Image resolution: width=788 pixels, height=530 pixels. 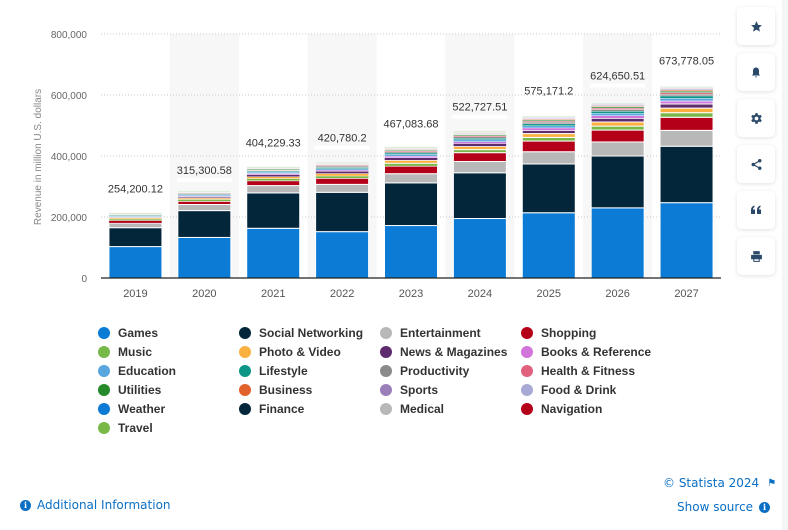 What do you see at coordinates (450, 371) in the screenshot?
I see `legend-item: Productivity` at bounding box center [450, 371].